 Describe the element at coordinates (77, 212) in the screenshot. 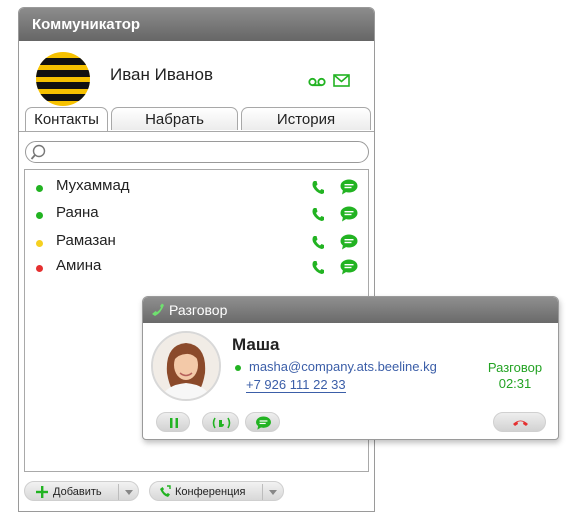

I see `contact-name: Раяна` at that location.